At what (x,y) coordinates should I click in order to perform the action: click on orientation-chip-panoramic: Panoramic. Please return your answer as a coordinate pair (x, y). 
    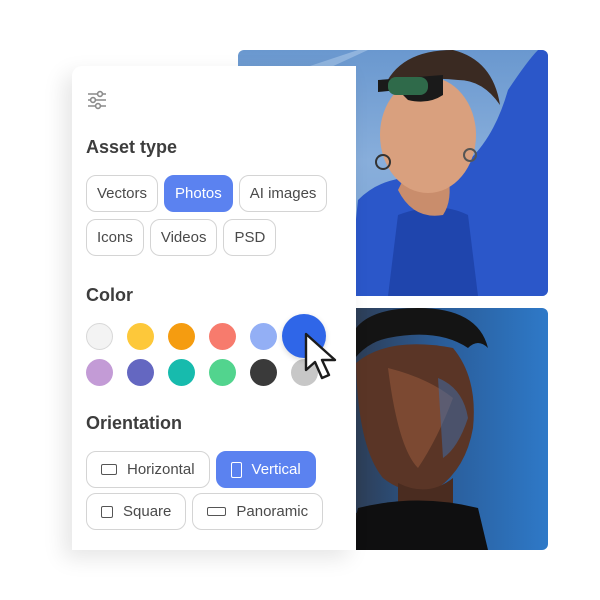
    Looking at the image, I should click on (258, 511).